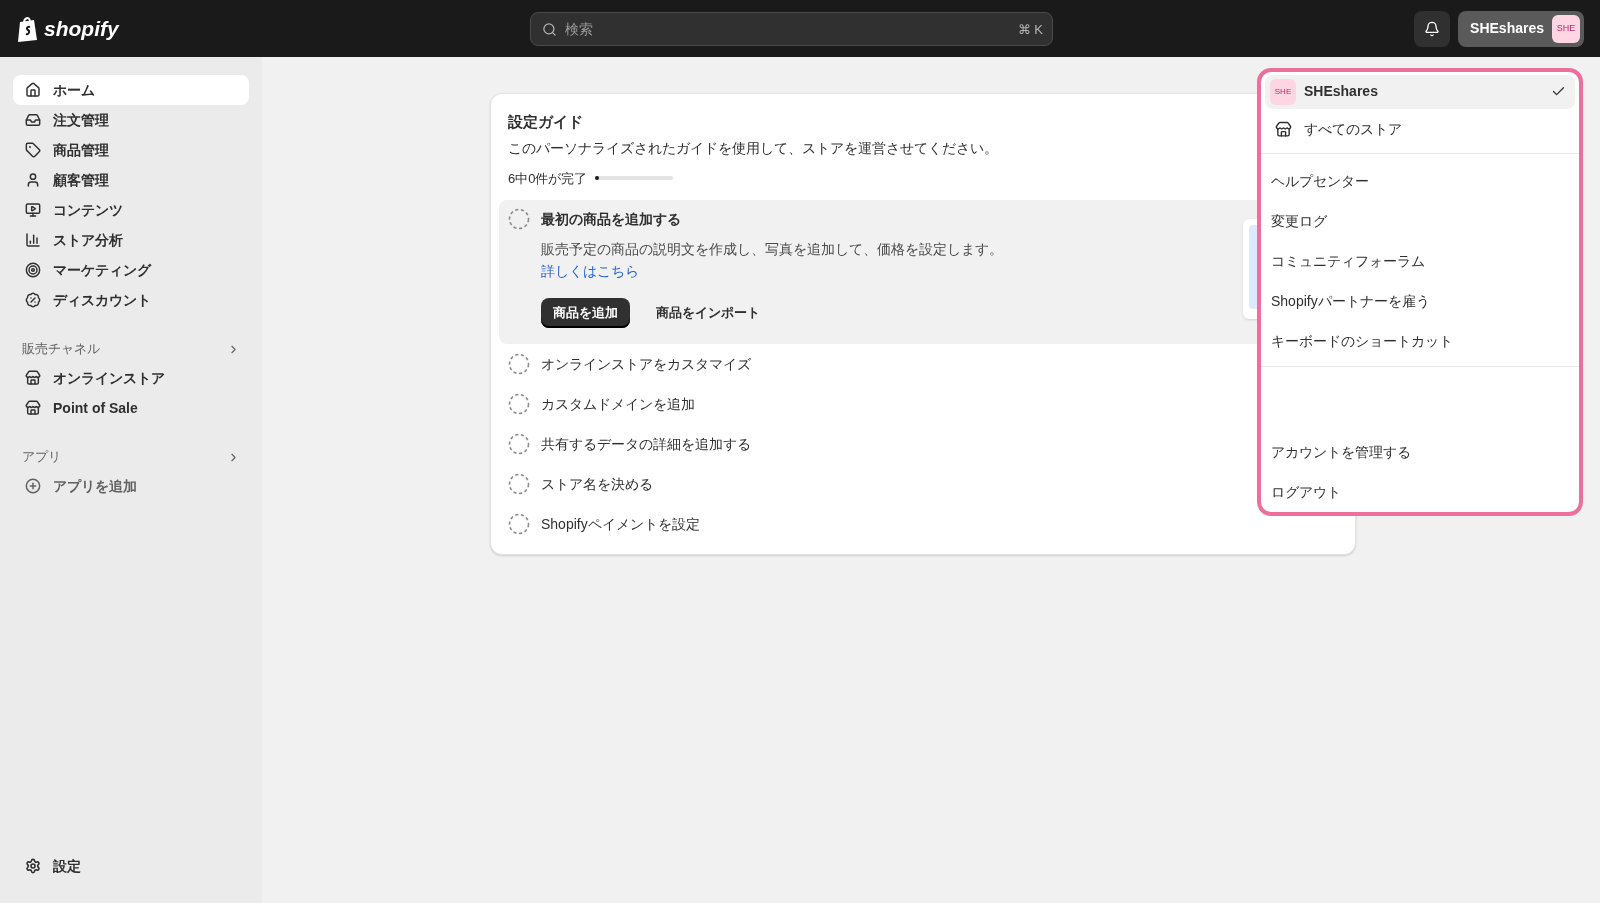  Describe the element at coordinates (131, 120) in the screenshot. I see `nav-item: 注文管理` at that location.